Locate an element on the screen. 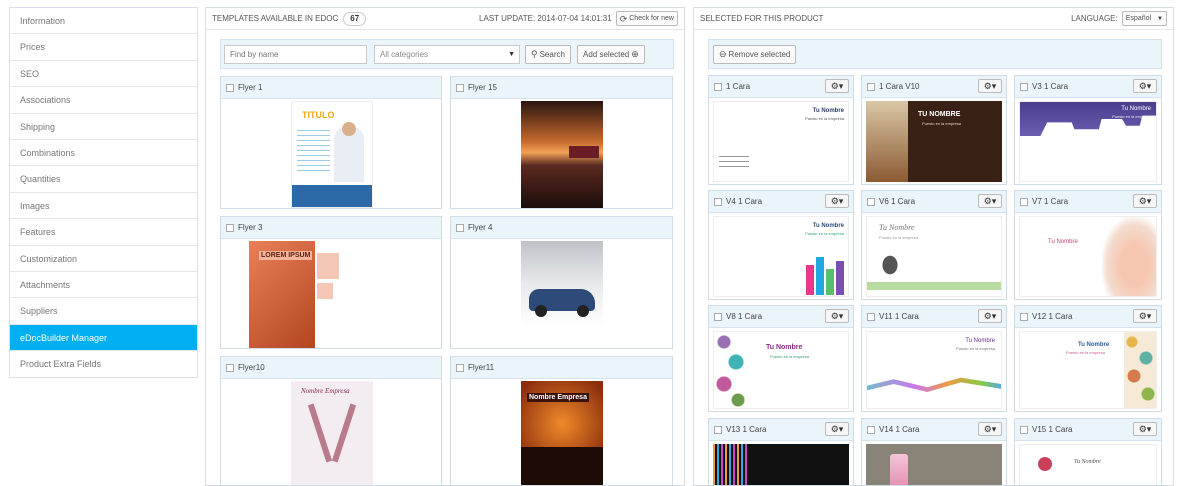 The width and height of the screenshot is (1188, 486). thumb-title: Nombre Empresa is located at coordinates (558, 397).